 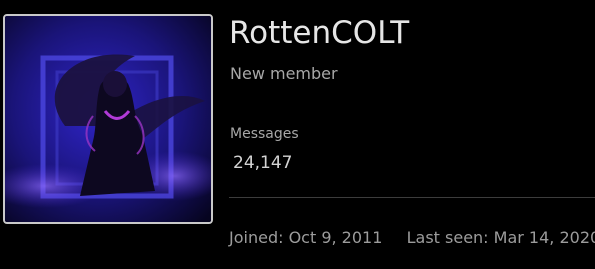 I want to click on divider, so click(x=412, y=197).